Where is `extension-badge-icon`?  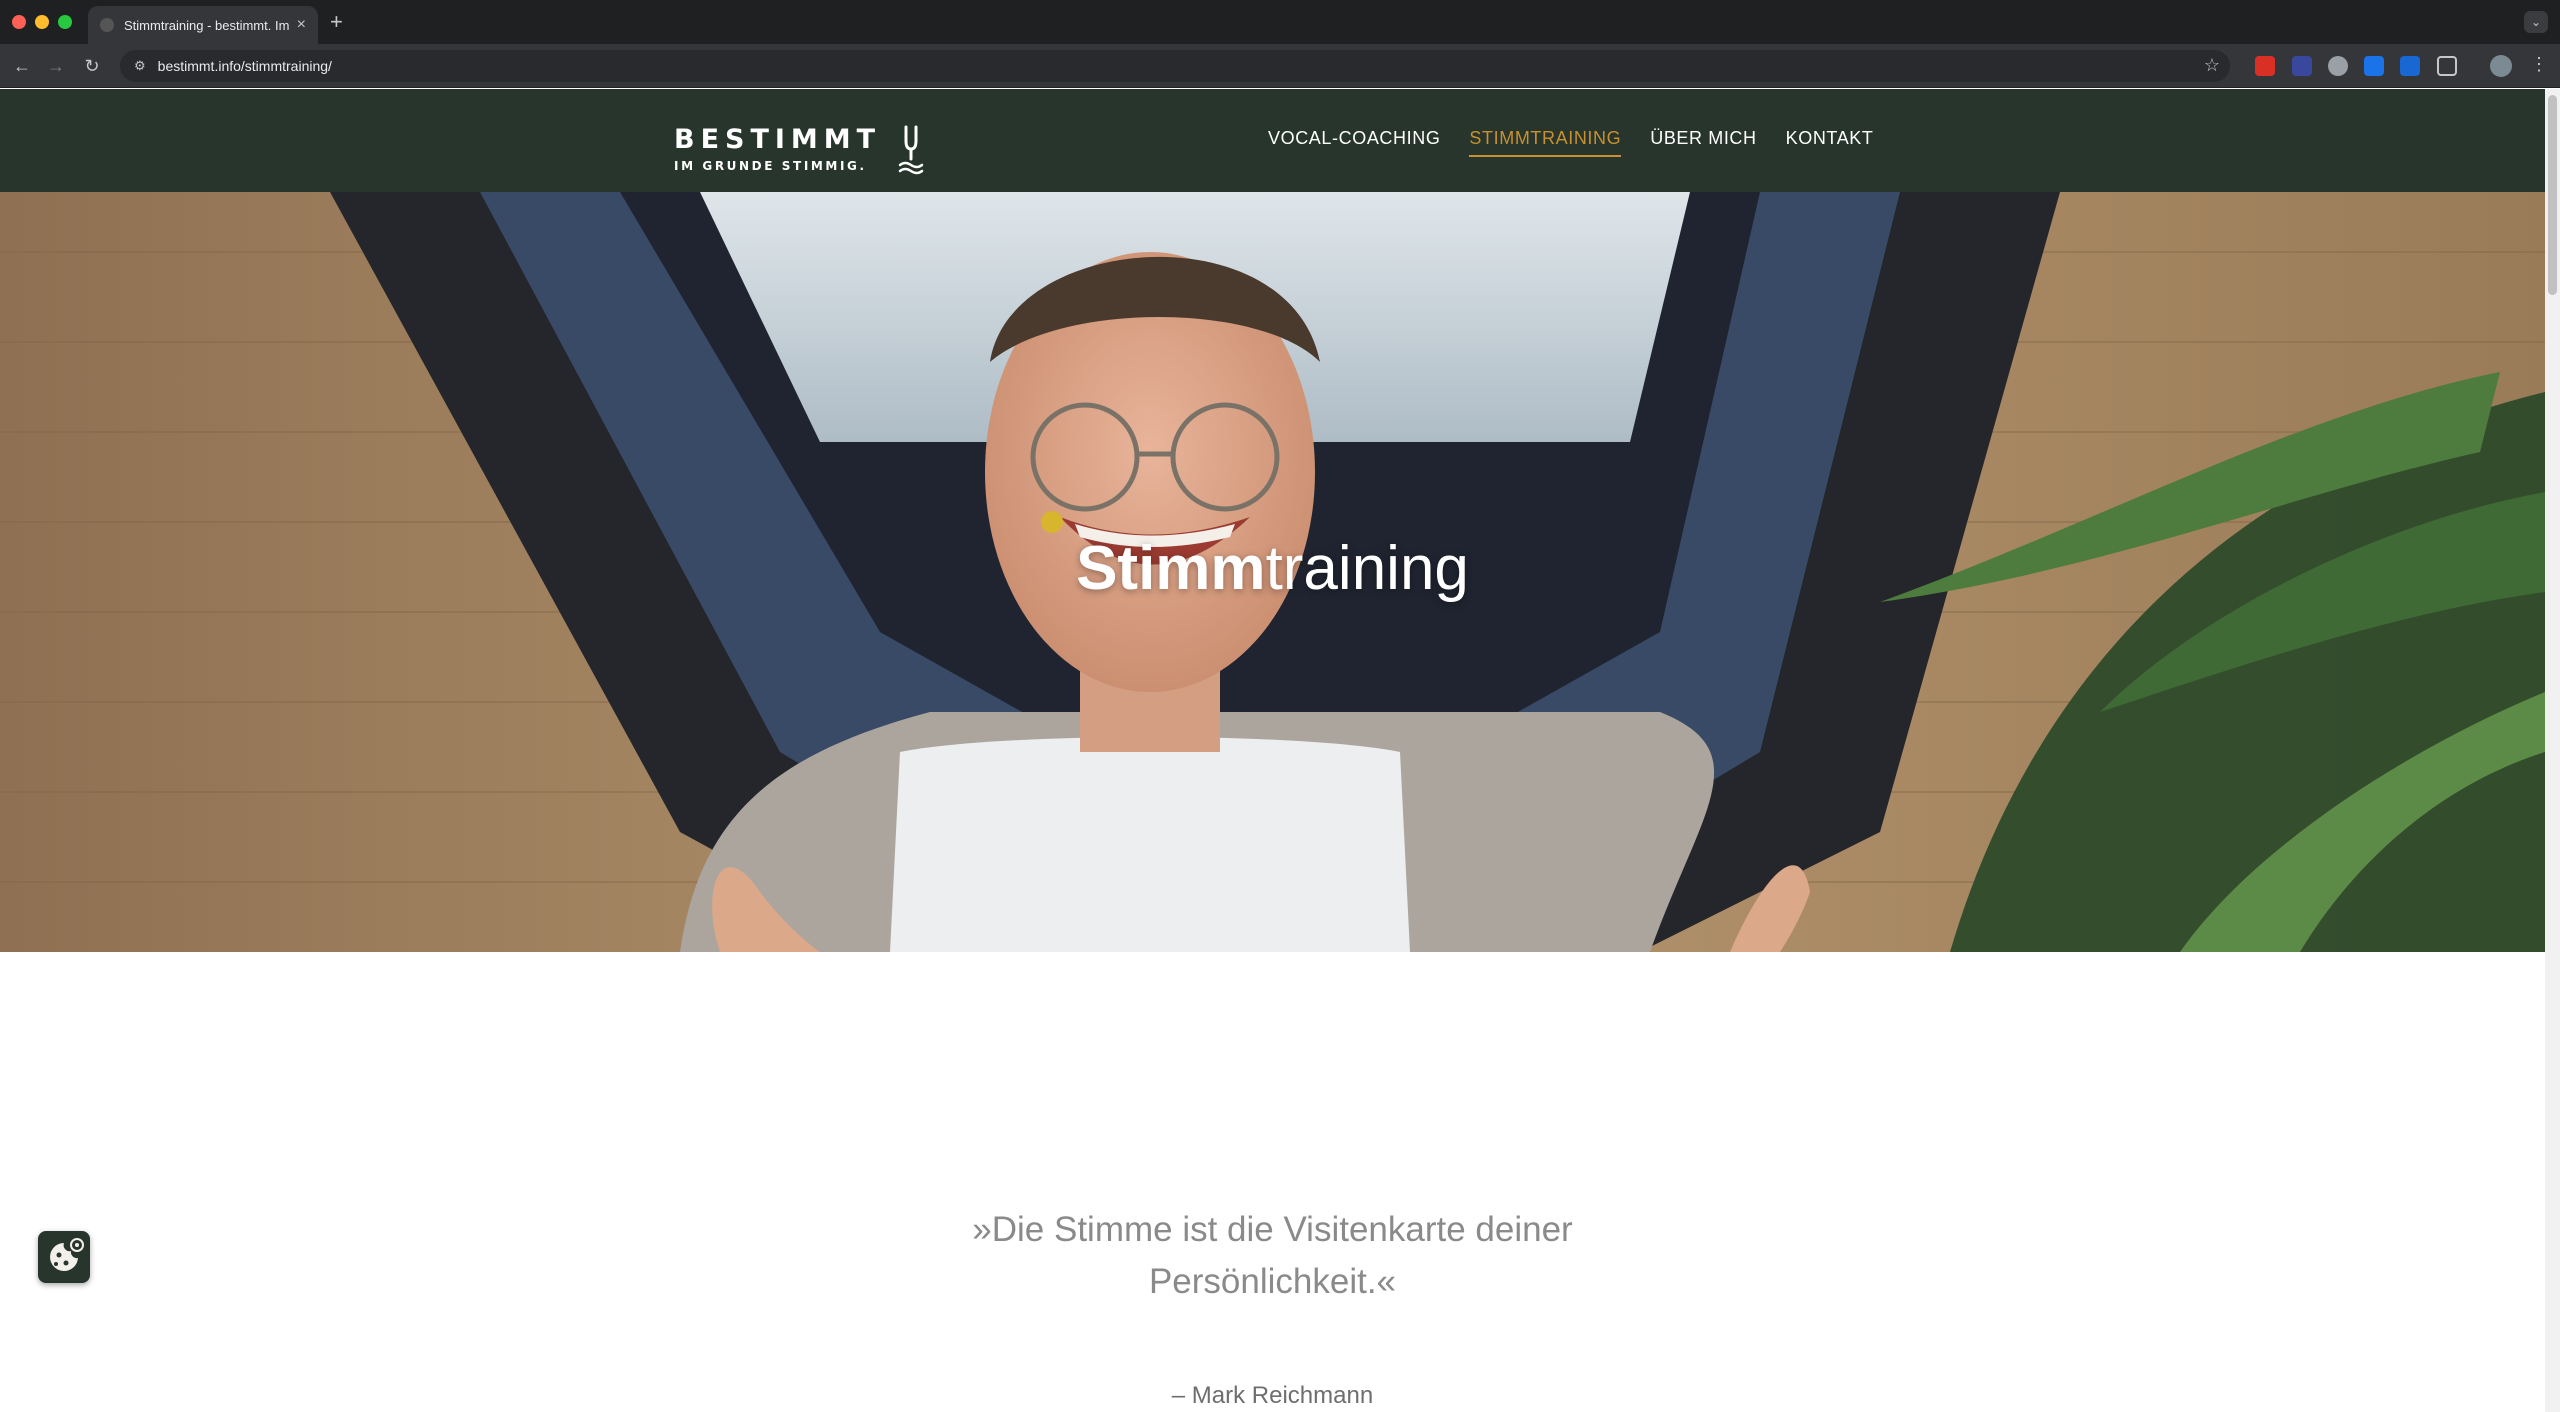
extension-badge-icon is located at coordinates (2410, 66).